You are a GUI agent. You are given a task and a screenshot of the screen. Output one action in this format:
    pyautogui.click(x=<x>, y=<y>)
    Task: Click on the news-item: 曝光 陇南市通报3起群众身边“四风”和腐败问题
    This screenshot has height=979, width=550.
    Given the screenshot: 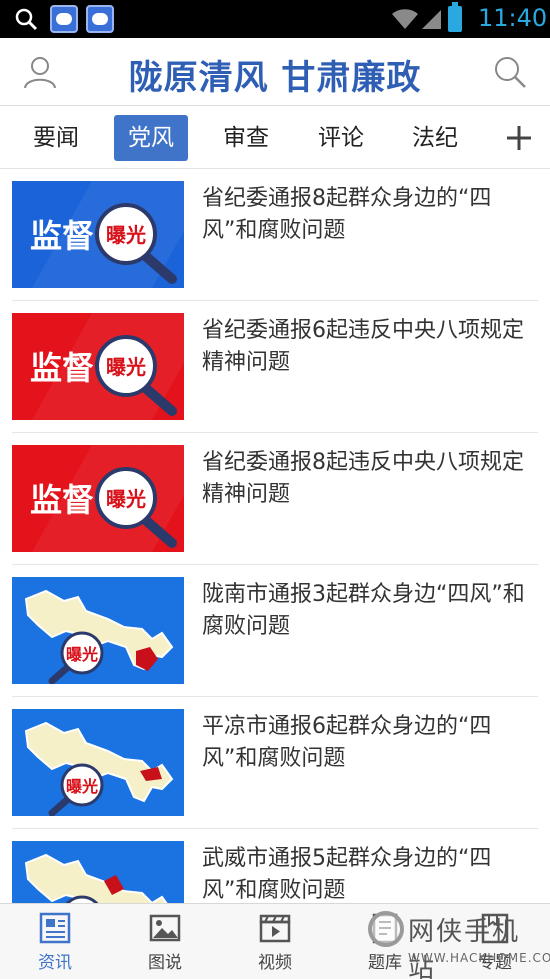 What is the action you would take?
    pyautogui.click(x=275, y=631)
    